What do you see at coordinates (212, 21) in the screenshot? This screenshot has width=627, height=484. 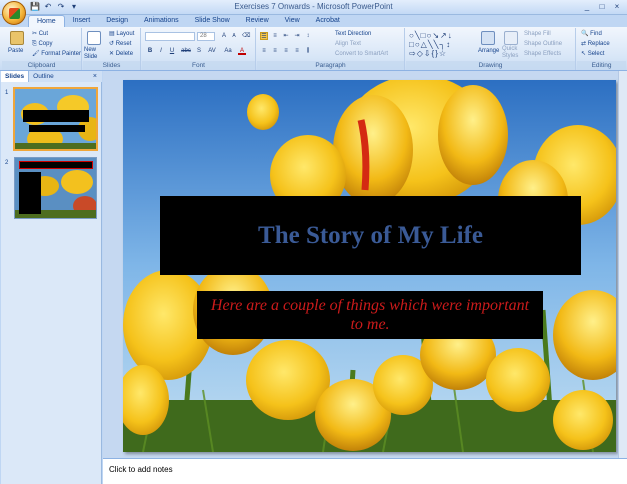 I see `tab-slide-show: Slide Show` at bounding box center [212, 21].